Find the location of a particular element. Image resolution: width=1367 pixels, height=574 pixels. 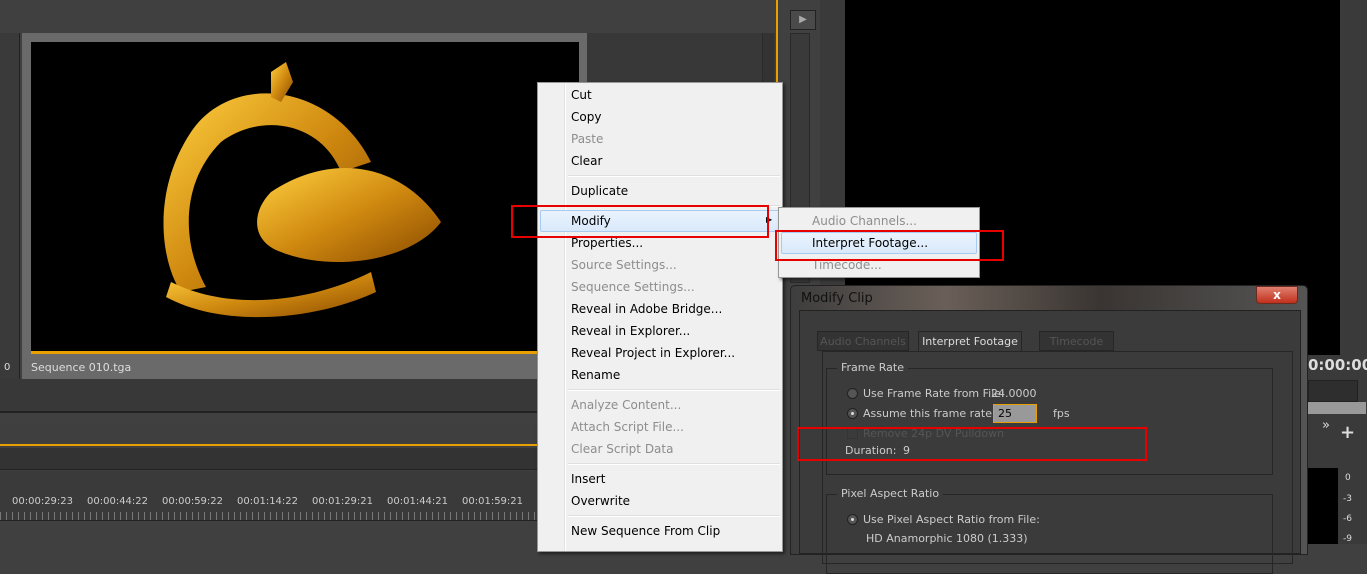

timecode-label: 00:00:29:23 is located at coordinates (43, 501).